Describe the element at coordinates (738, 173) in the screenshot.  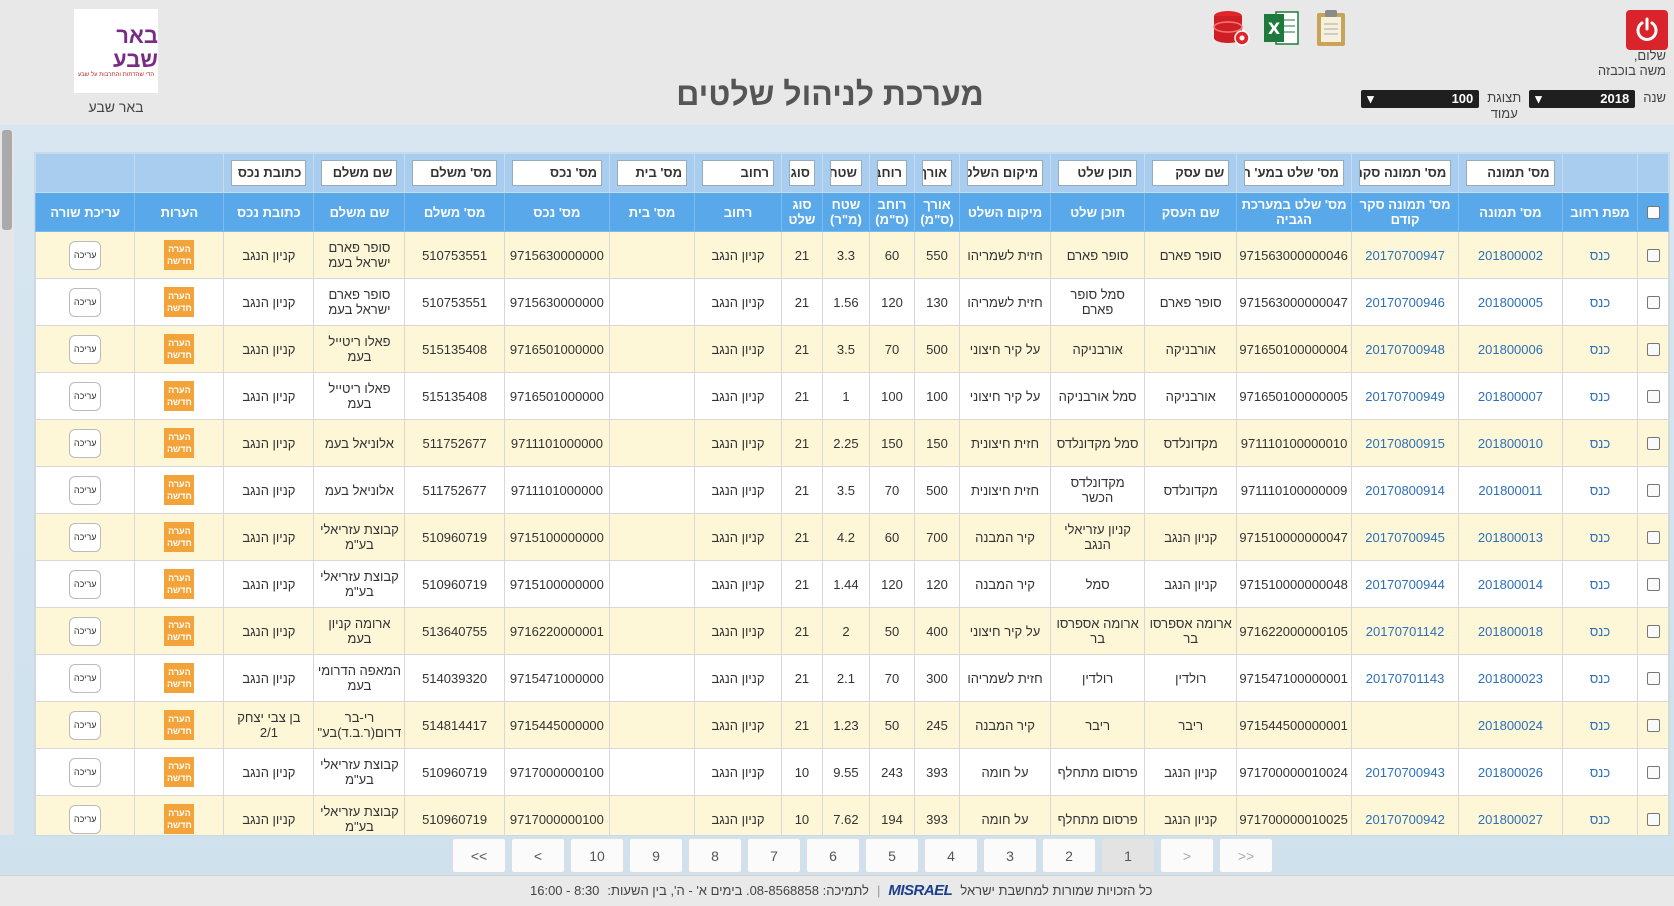
I see `filter-input-street: רחוב` at that location.